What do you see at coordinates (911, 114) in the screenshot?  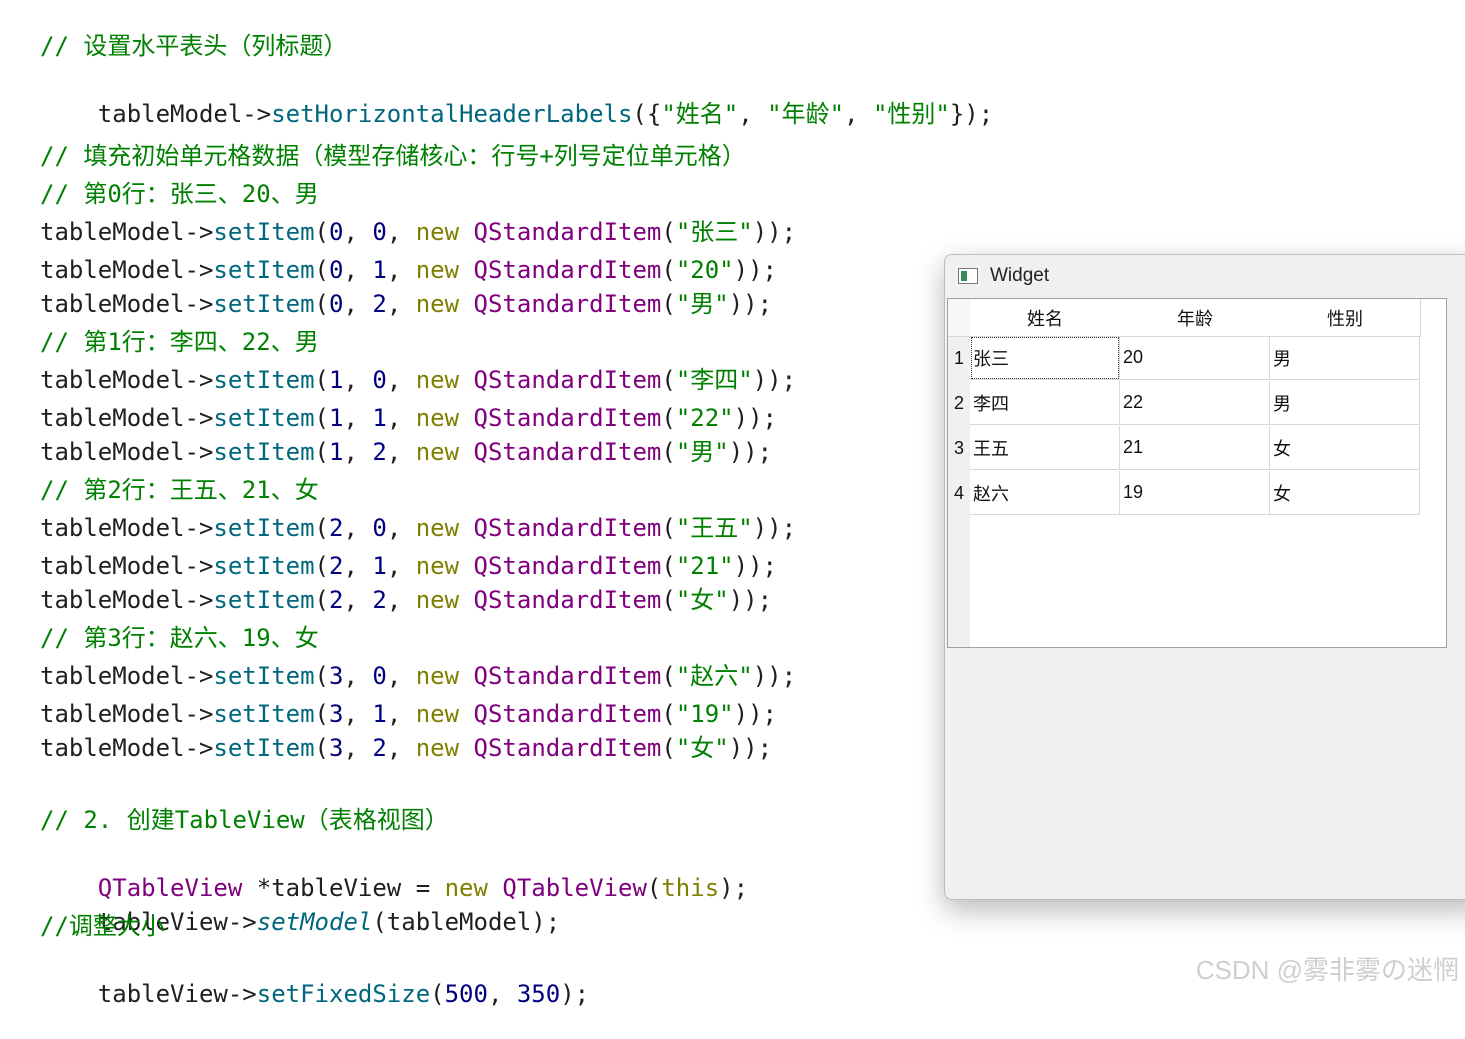 I see `code-token: "性别"` at bounding box center [911, 114].